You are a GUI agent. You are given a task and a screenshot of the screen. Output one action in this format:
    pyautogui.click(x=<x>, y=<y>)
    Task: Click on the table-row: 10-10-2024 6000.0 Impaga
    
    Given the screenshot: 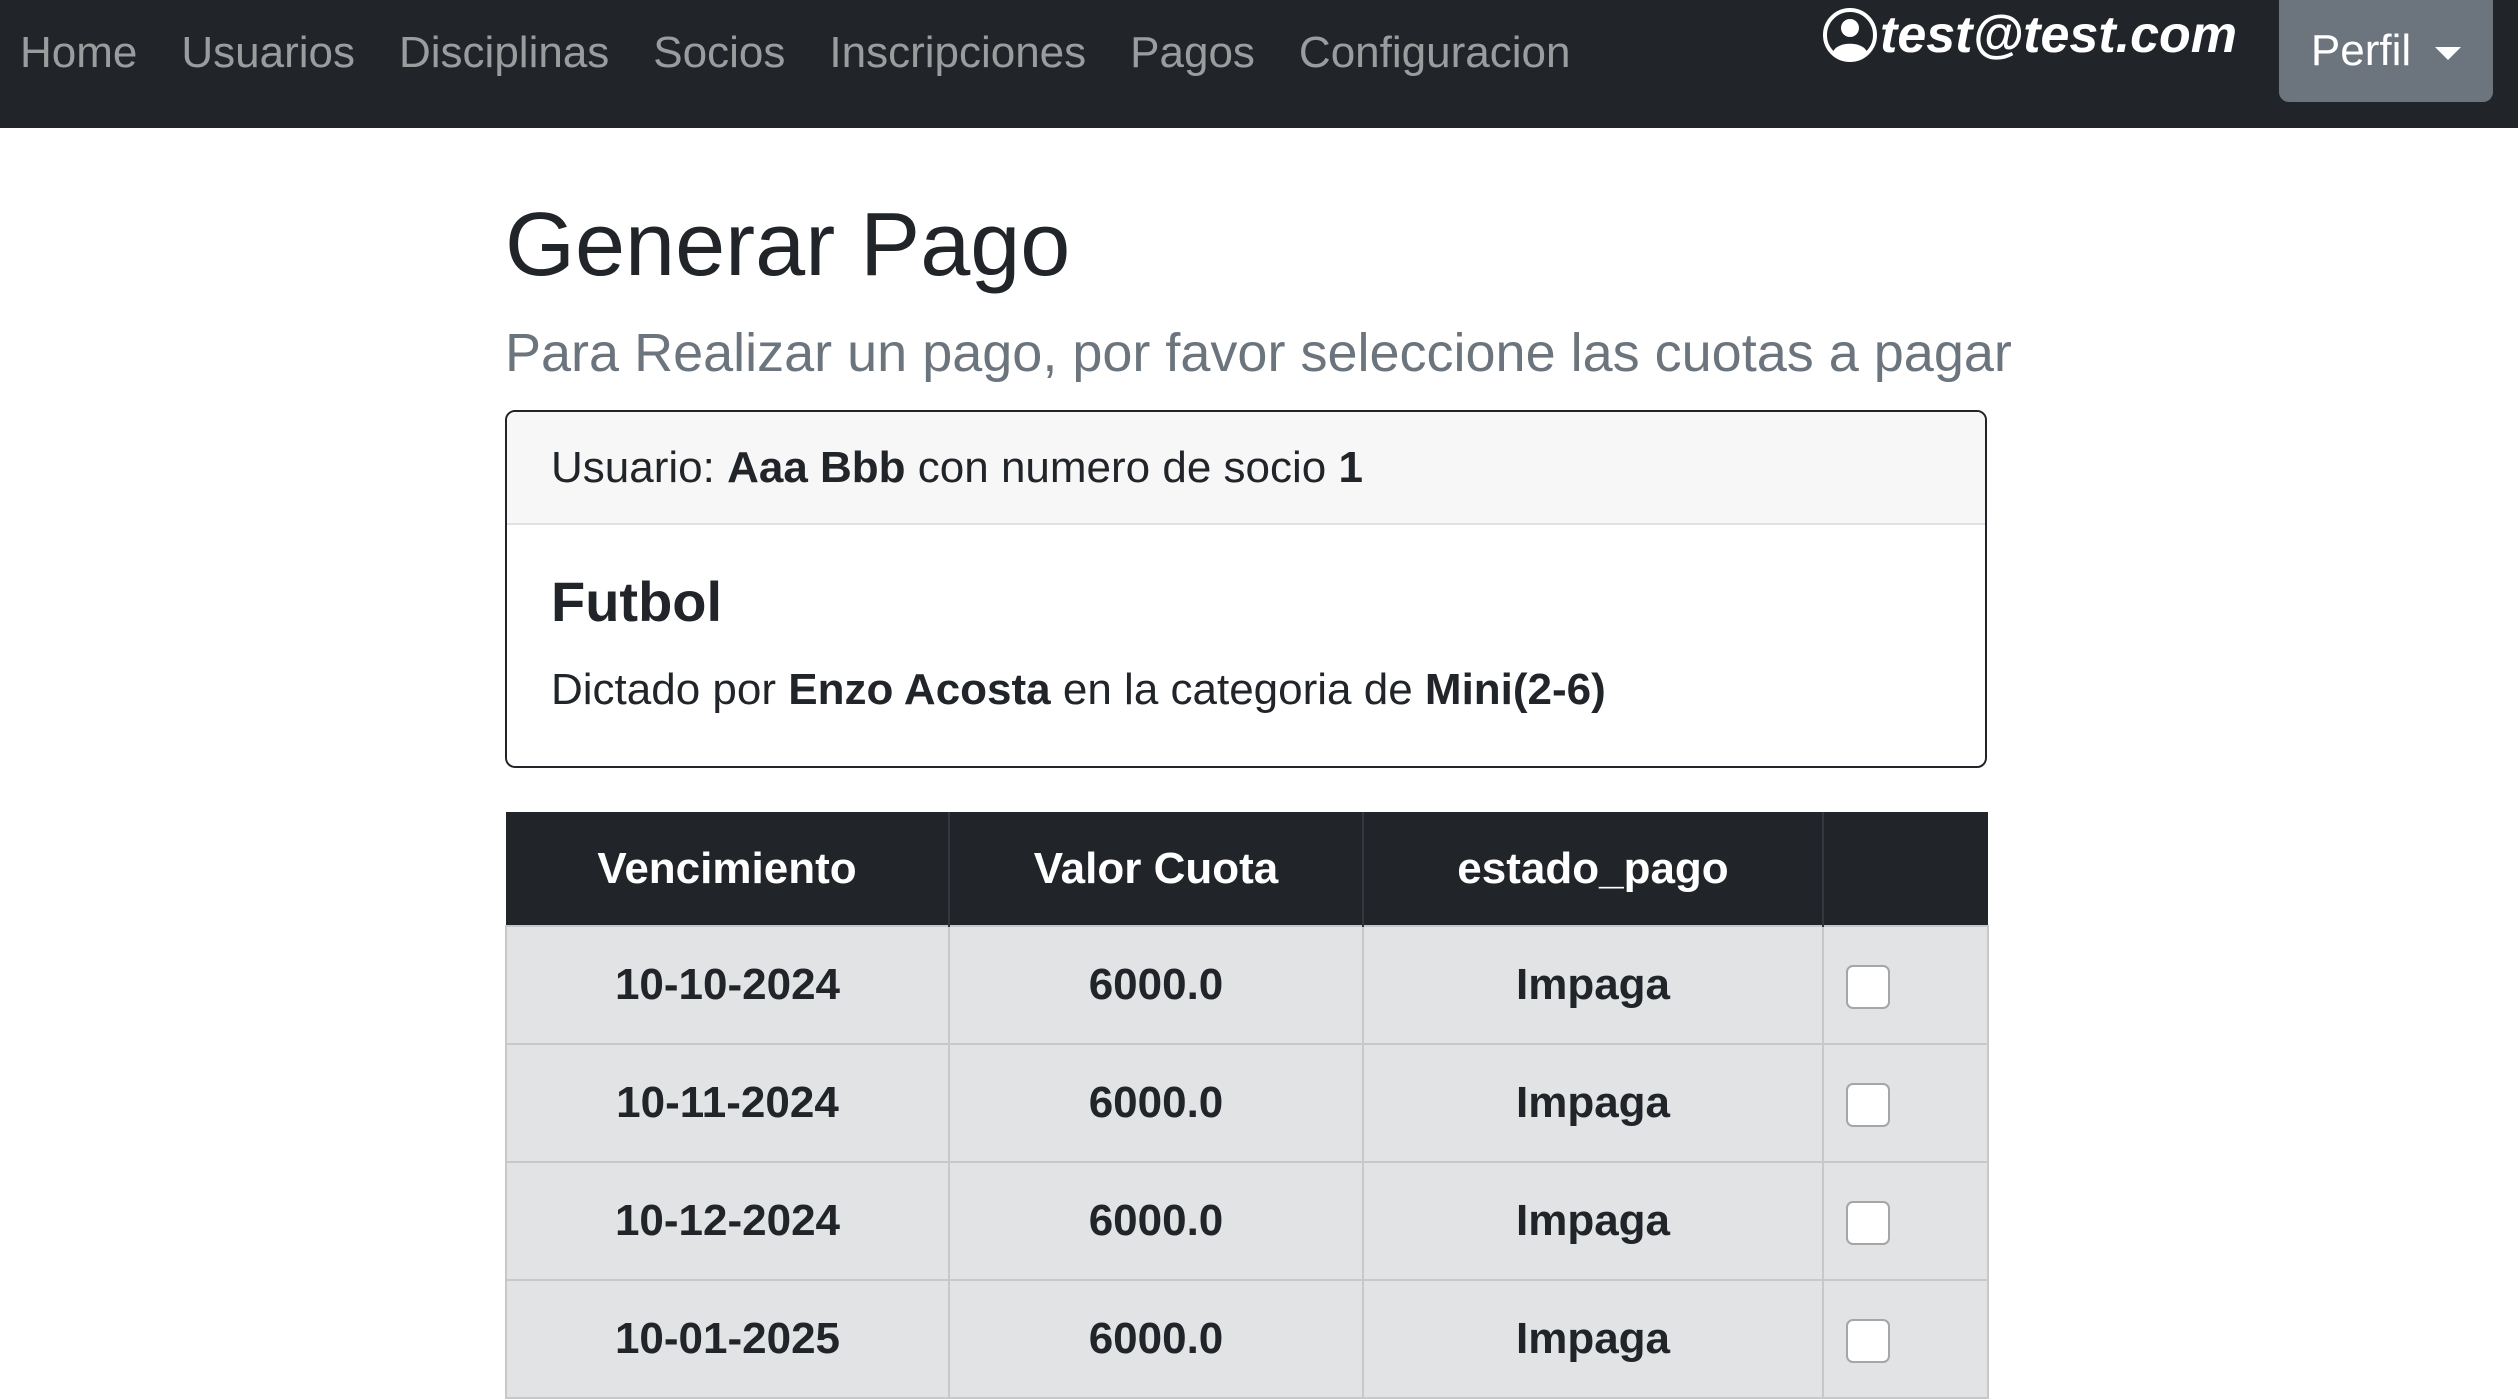 What is the action you would take?
    pyautogui.click(x=1247, y=985)
    